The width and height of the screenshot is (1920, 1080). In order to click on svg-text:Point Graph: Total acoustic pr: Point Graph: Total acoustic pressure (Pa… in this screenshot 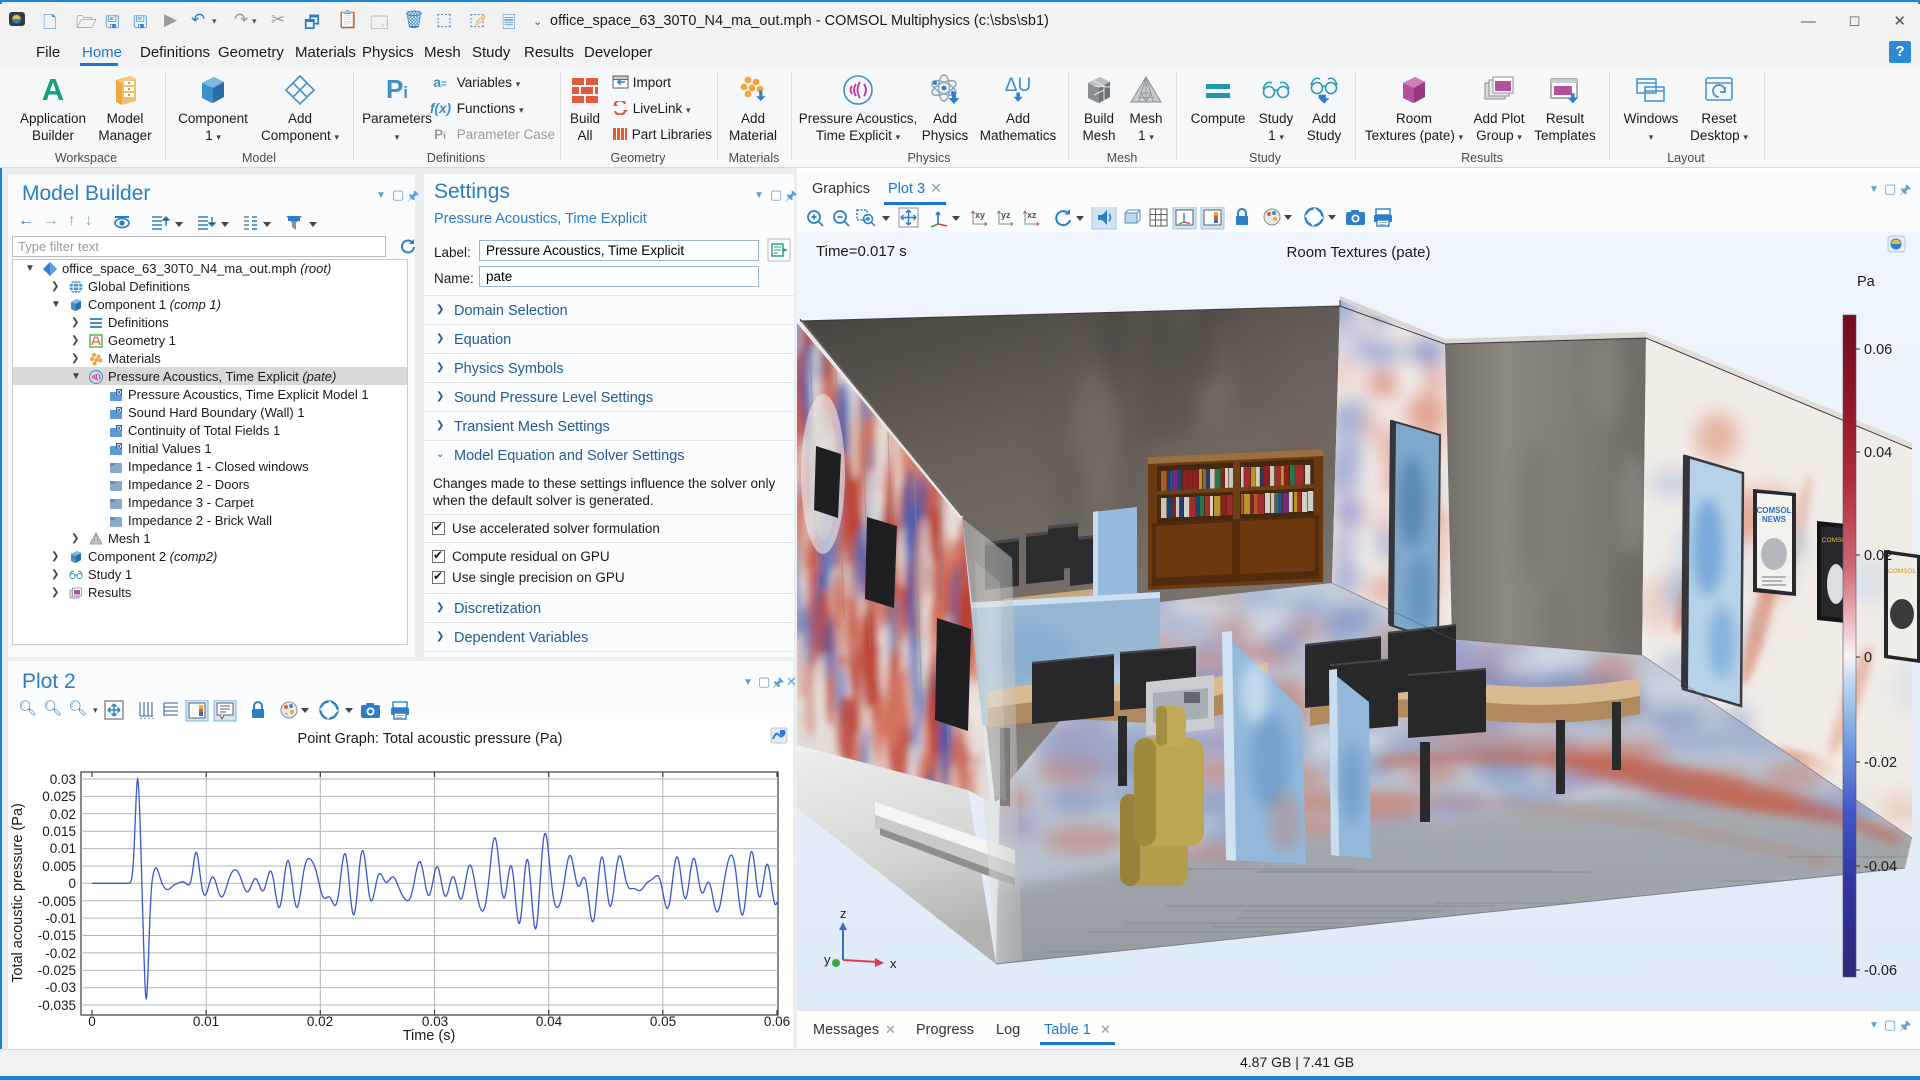, I will do `click(430, 739)`.